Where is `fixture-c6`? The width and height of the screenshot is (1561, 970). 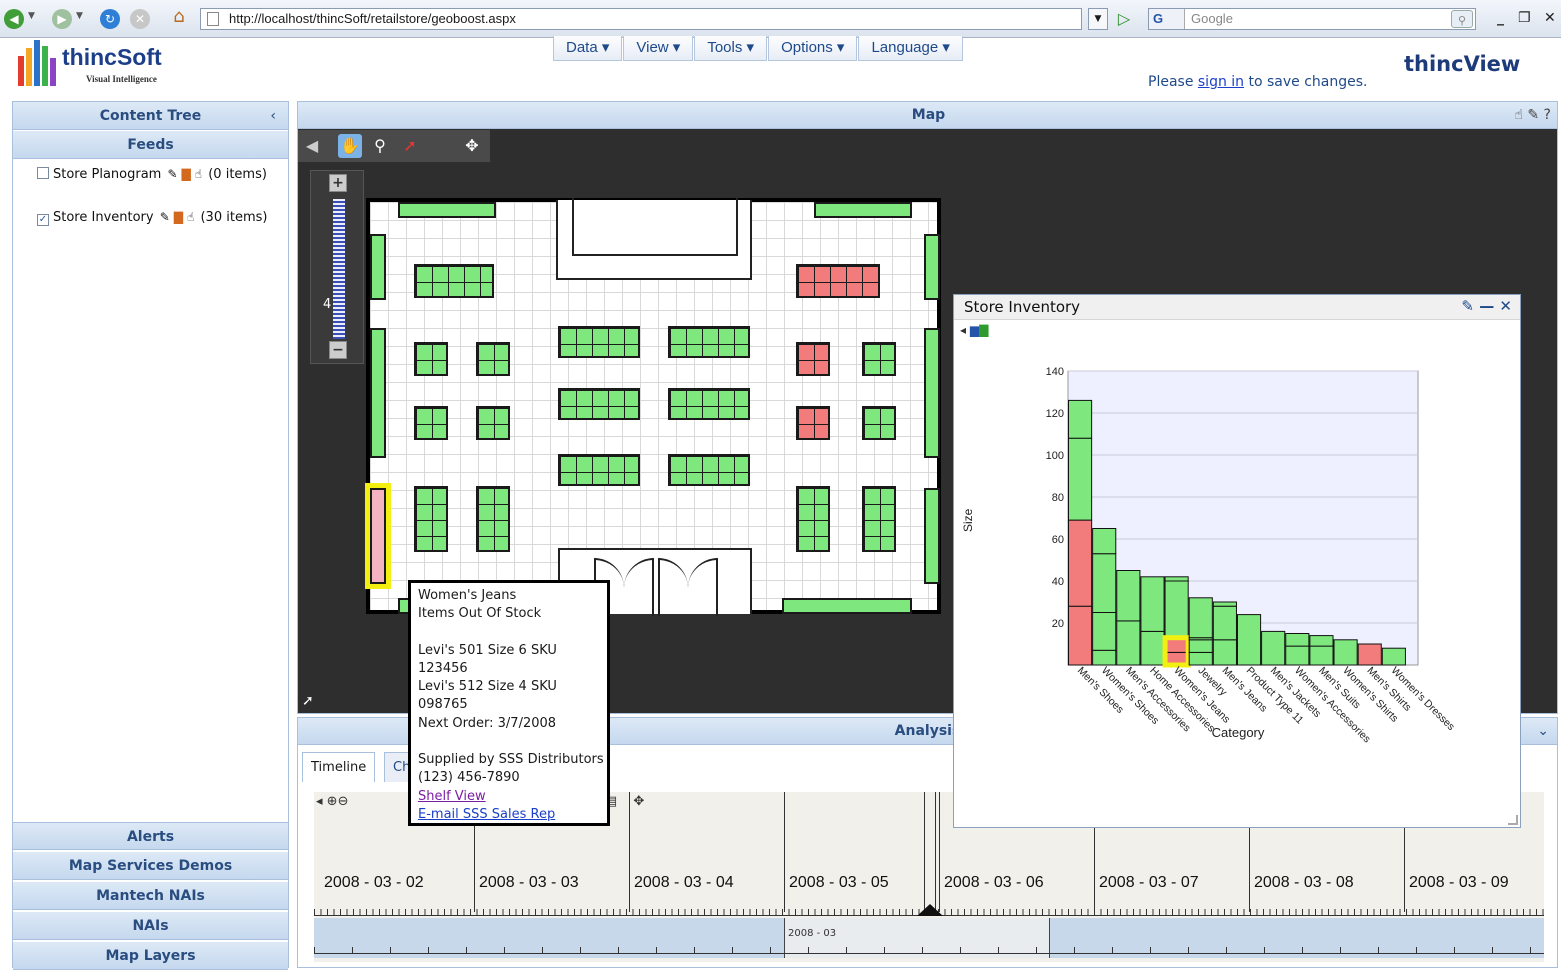 fixture-c6 is located at coordinates (879, 423).